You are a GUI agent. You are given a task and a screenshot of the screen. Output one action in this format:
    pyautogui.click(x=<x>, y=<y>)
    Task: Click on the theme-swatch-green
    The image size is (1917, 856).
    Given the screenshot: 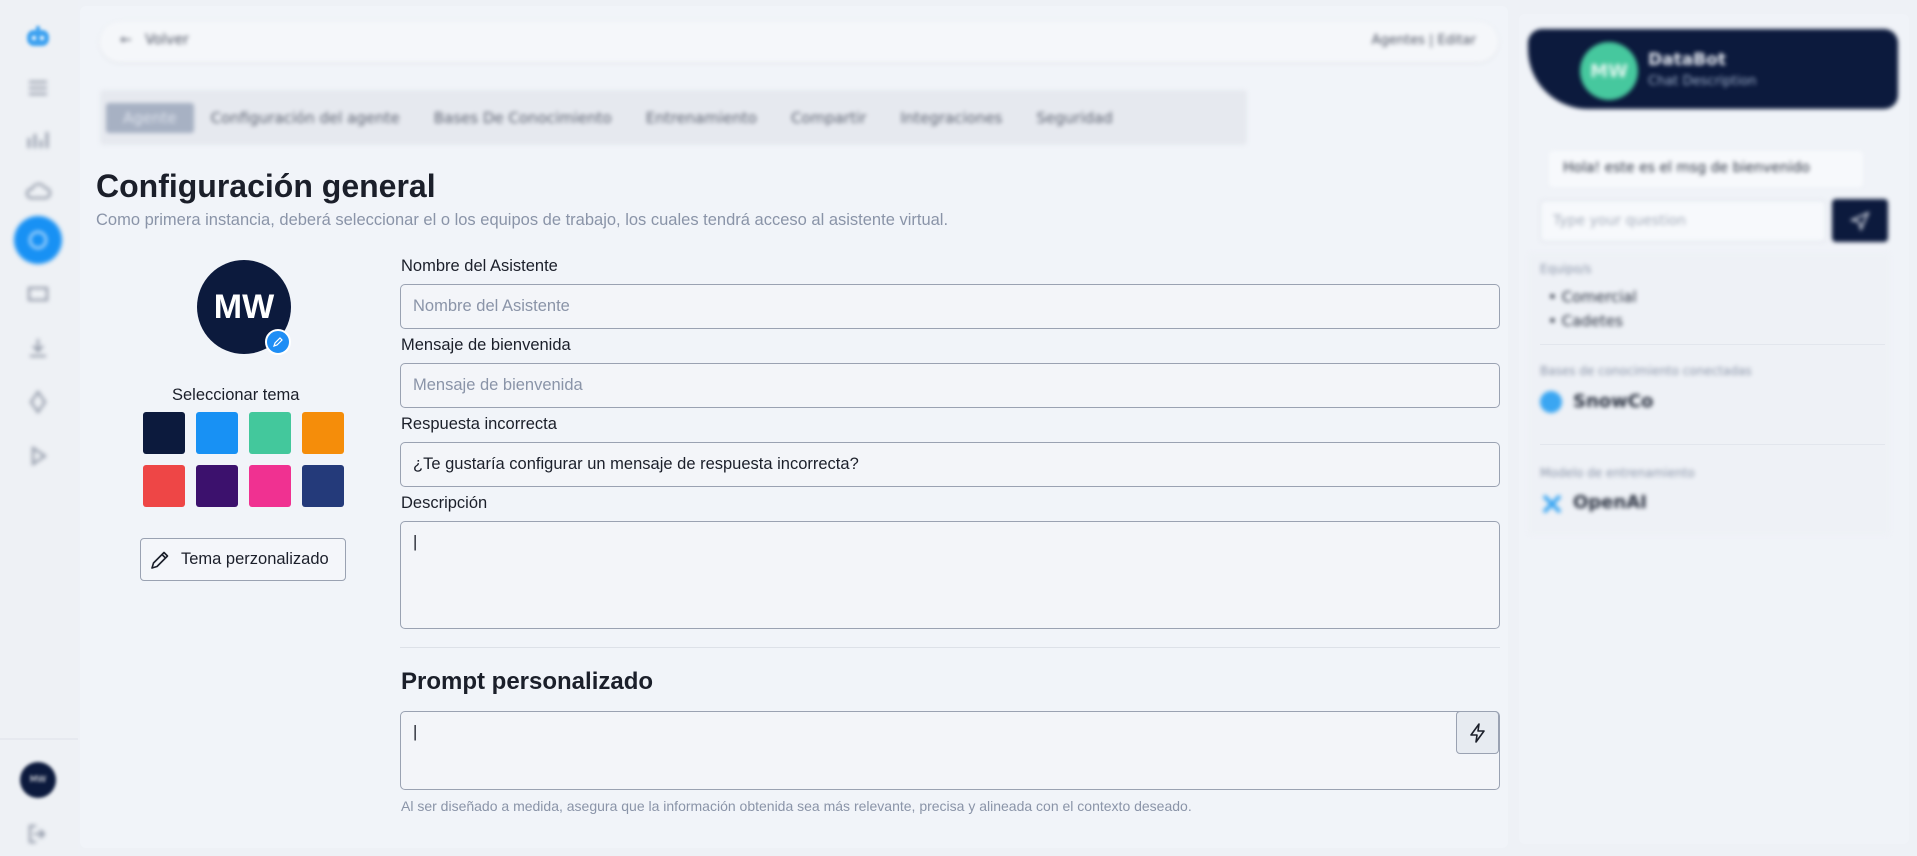 What is the action you would take?
    pyautogui.click(x=270, y=433)
    